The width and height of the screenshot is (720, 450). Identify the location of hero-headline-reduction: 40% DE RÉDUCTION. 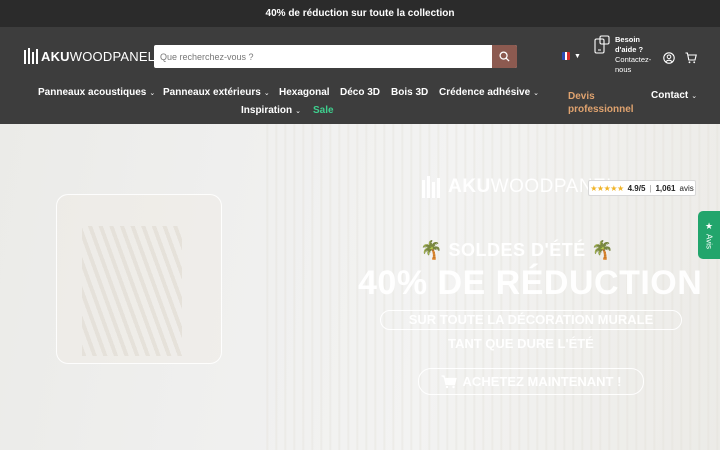
(530, 283).